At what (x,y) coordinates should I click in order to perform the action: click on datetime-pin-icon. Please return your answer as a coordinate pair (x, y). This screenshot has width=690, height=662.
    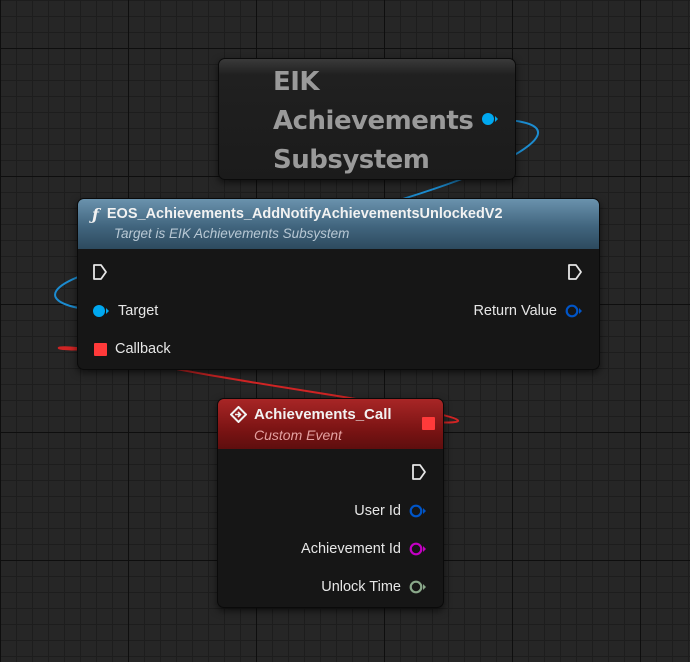
    Looking at the image, I should click on (417, 587).